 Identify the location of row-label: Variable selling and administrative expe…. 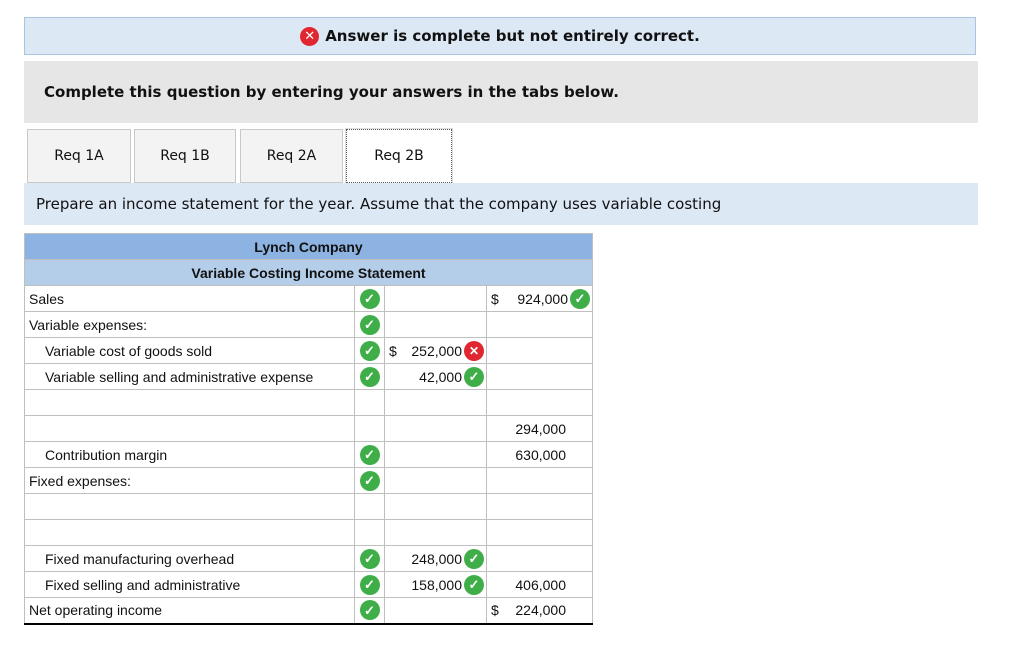
(179, 376).